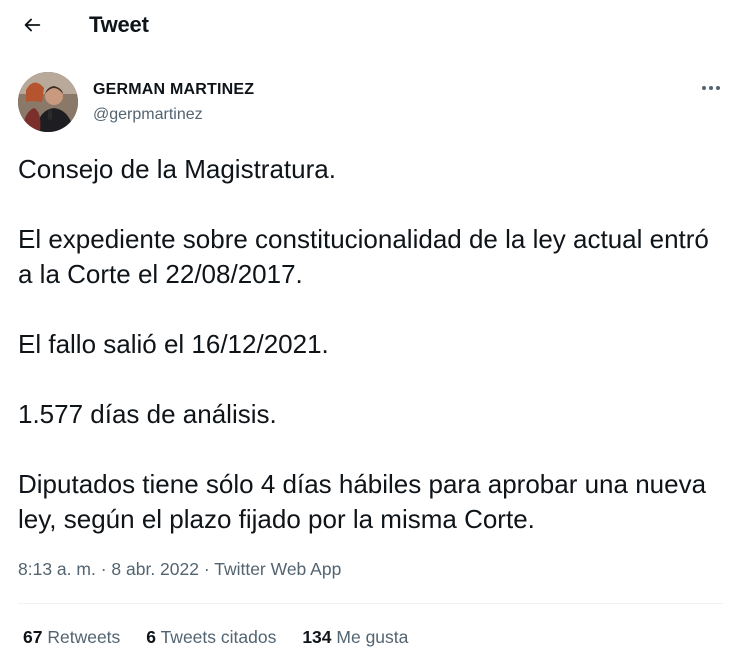  What do you see at coordinates (368, 25) in the screenshot?
I see `tweet-header: Tweet` at bounding box center [368, 25].